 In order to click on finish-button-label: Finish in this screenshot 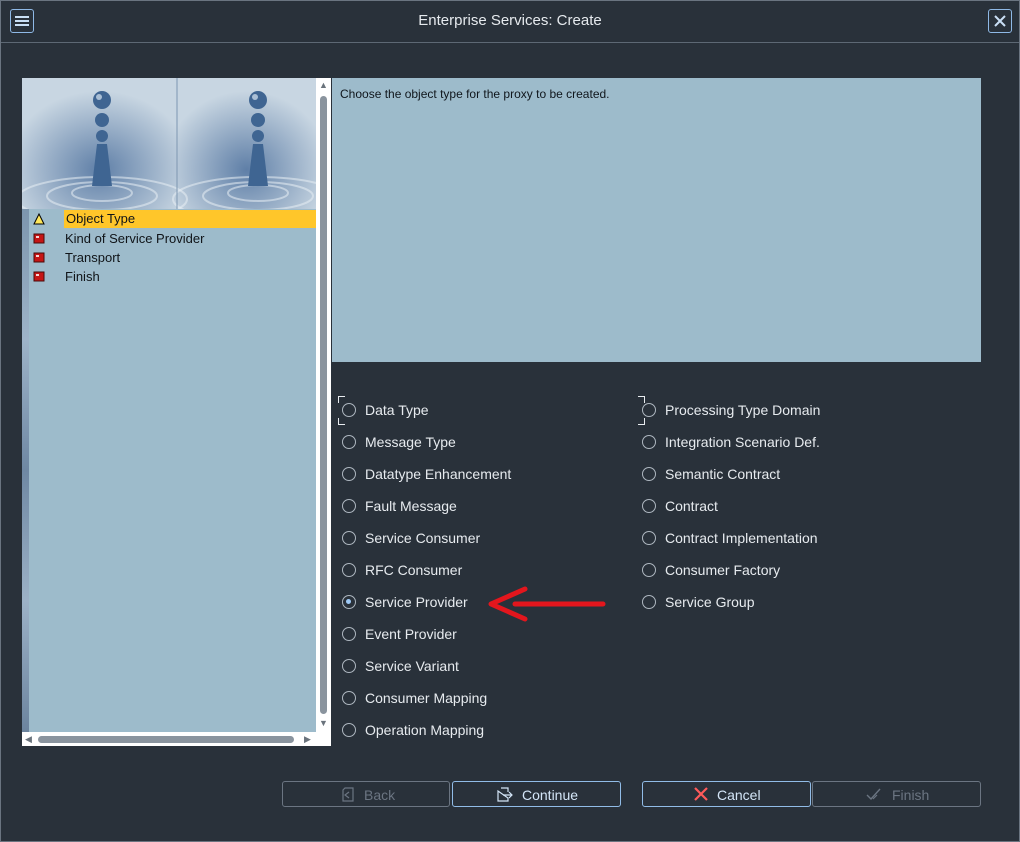, I will do `click(911, 795)`.